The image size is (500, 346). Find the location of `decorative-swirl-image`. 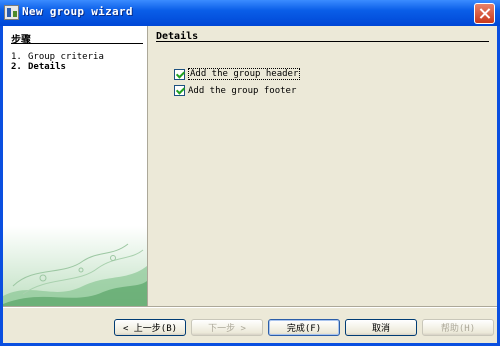

decorative-swirl-image is located at coordinates (75, 266).